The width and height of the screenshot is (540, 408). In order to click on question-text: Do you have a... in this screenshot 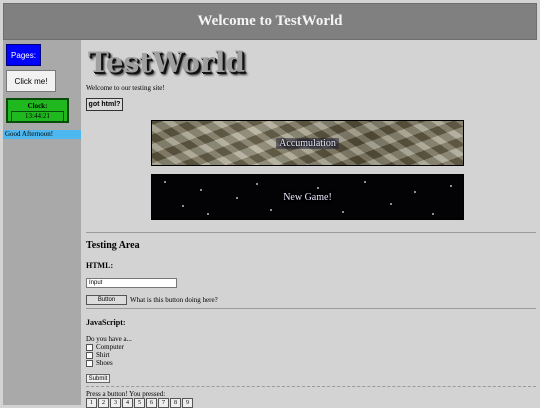, I will do `click(109, 339)`.